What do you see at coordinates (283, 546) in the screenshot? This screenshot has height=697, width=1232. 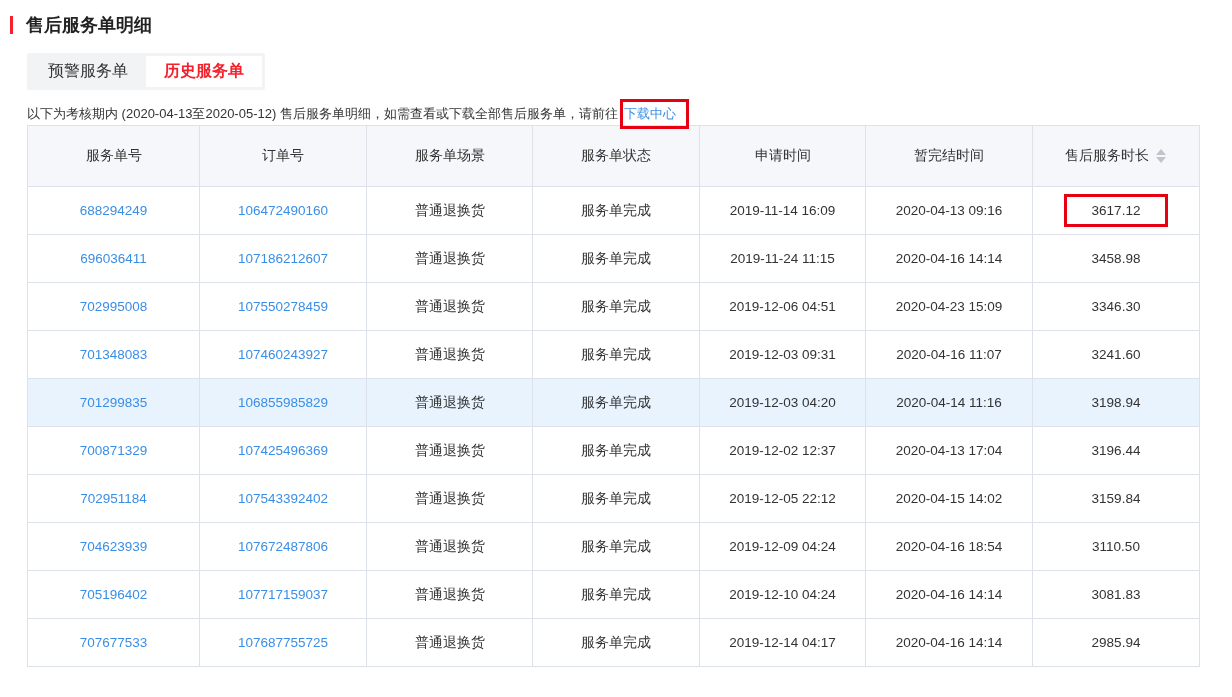 I see `order-number-link: 107672487806` at bounding box center [283, 546].